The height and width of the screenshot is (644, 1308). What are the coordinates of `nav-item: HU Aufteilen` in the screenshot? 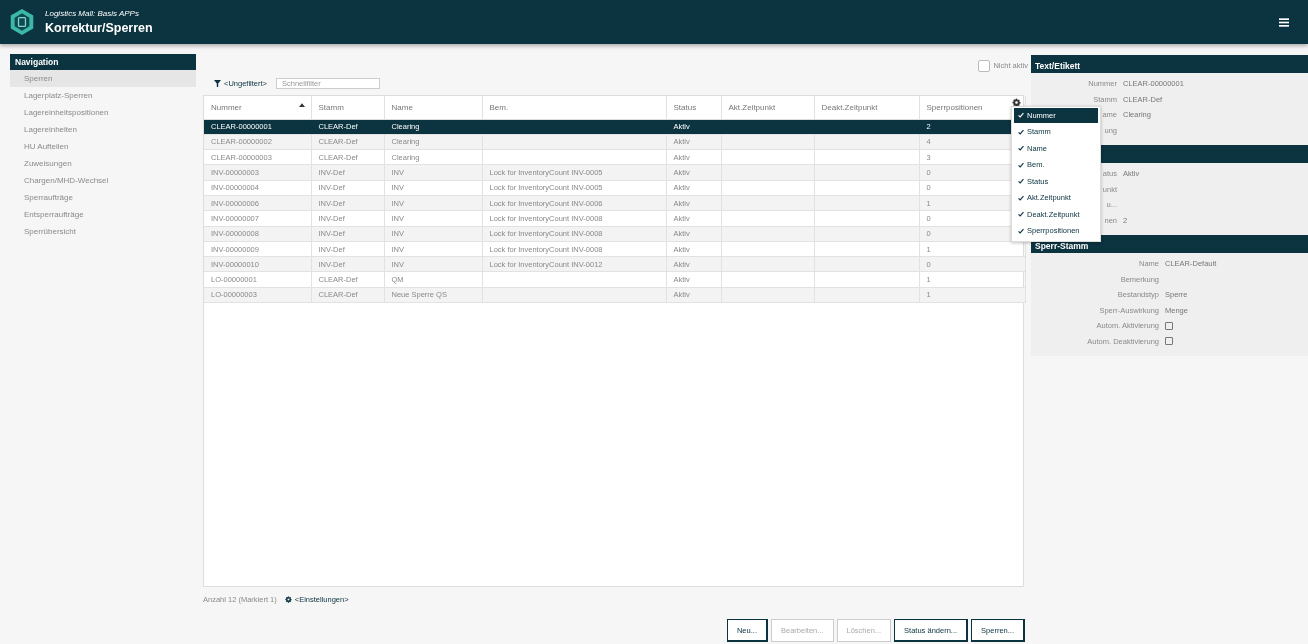 It's located at (103, 146).